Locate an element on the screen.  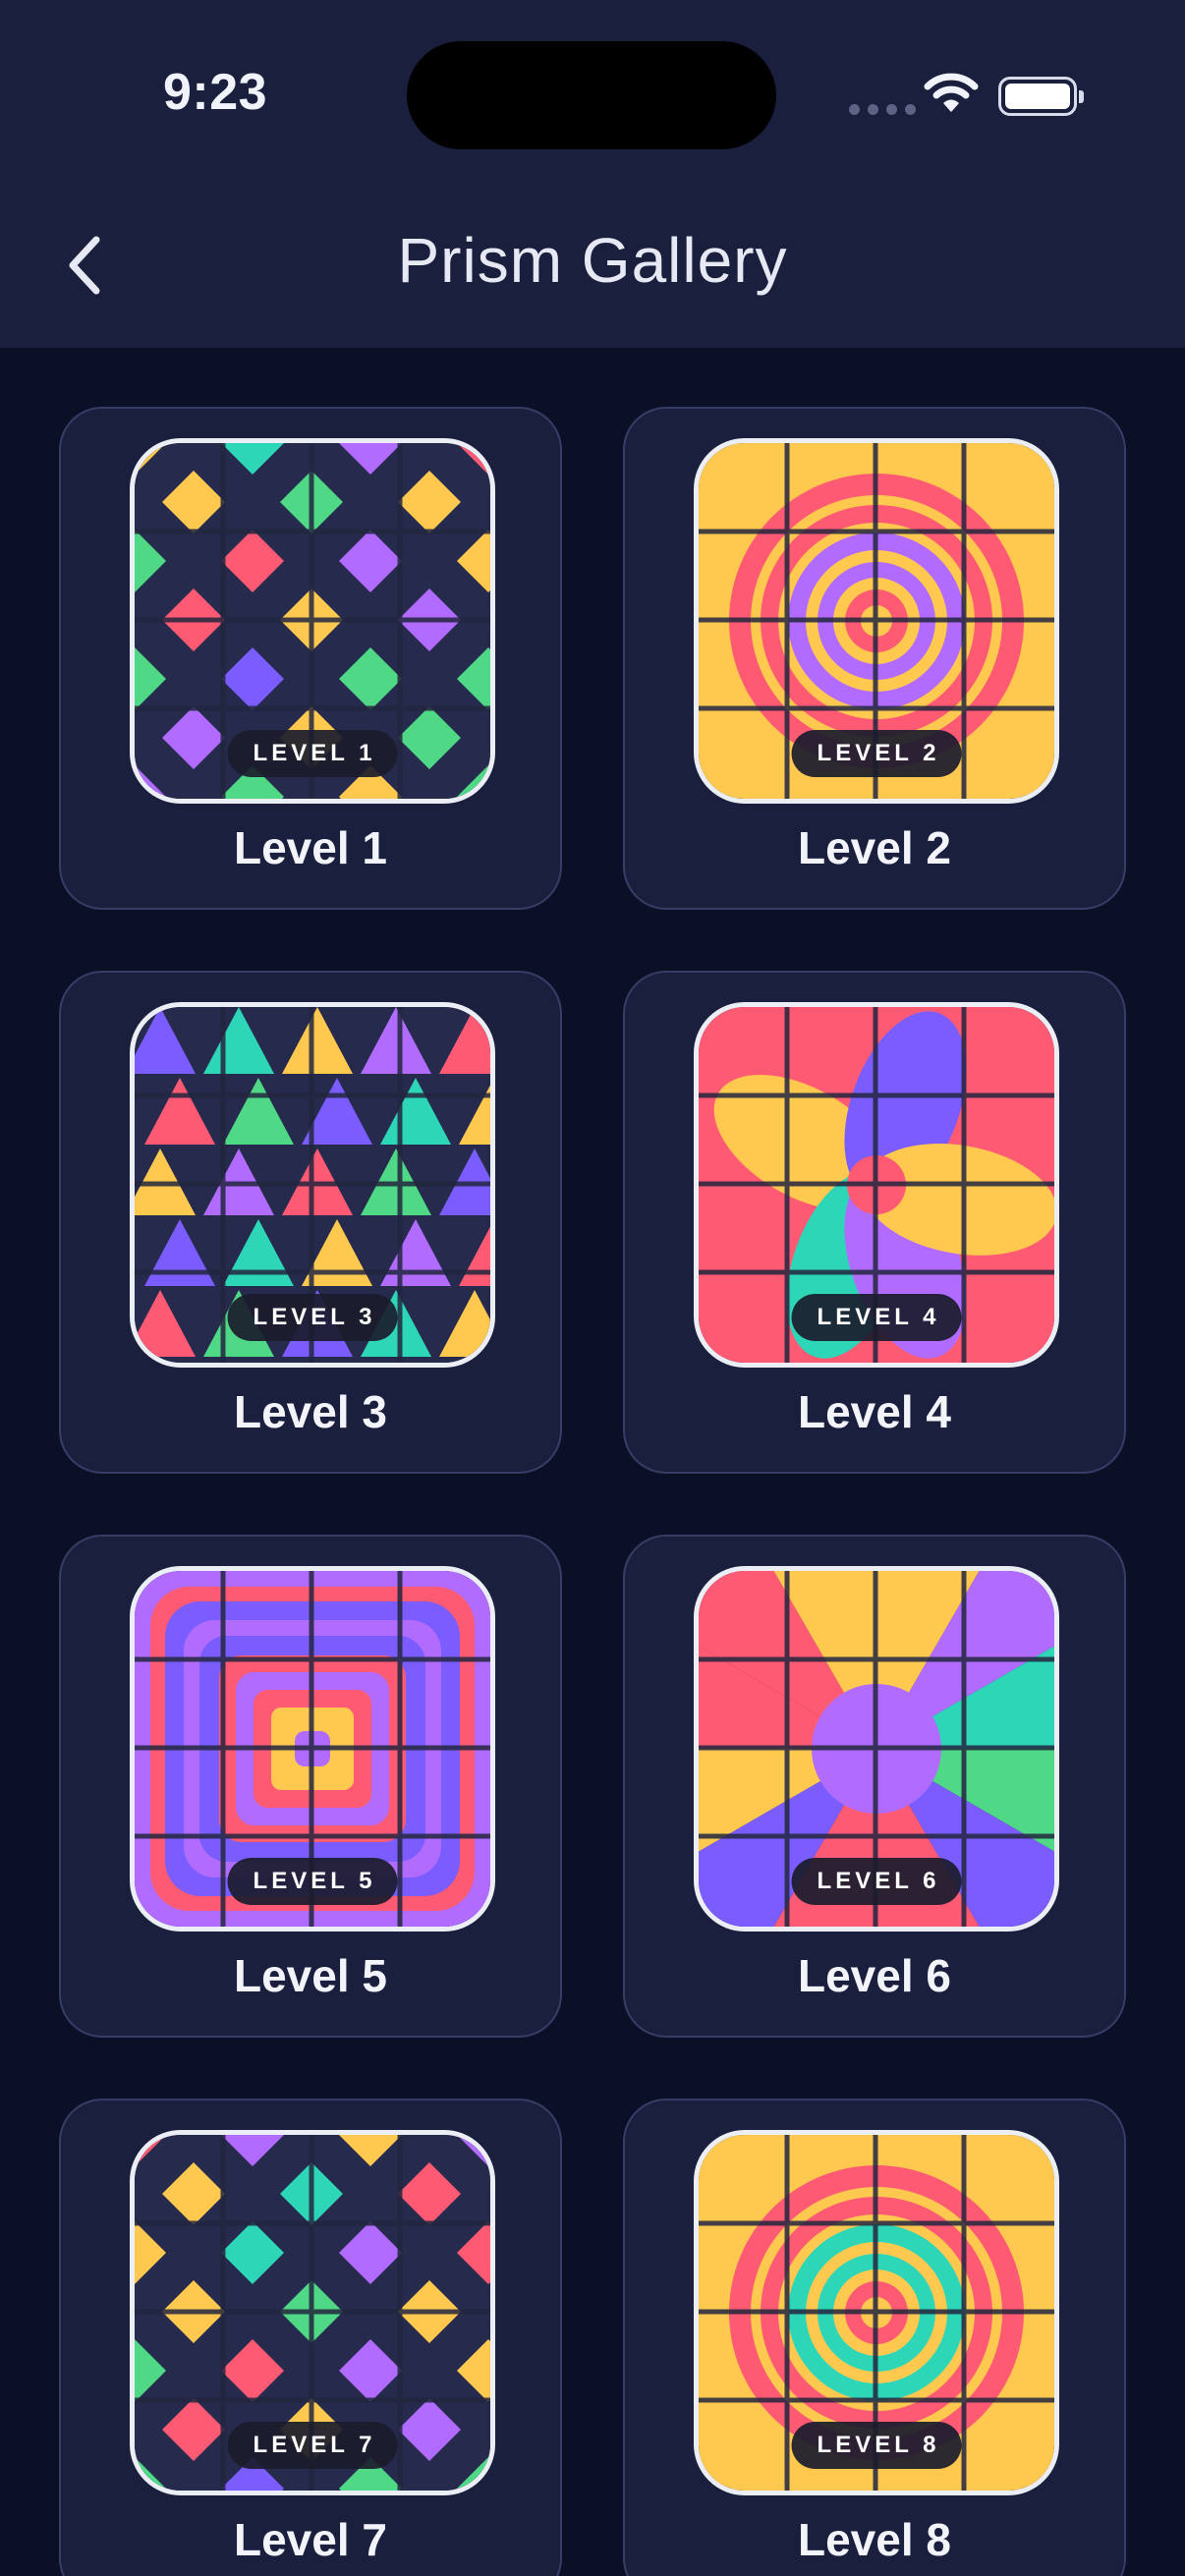
level-thumbnail: LEVEL 6 is located at coordinates (877, 1749).